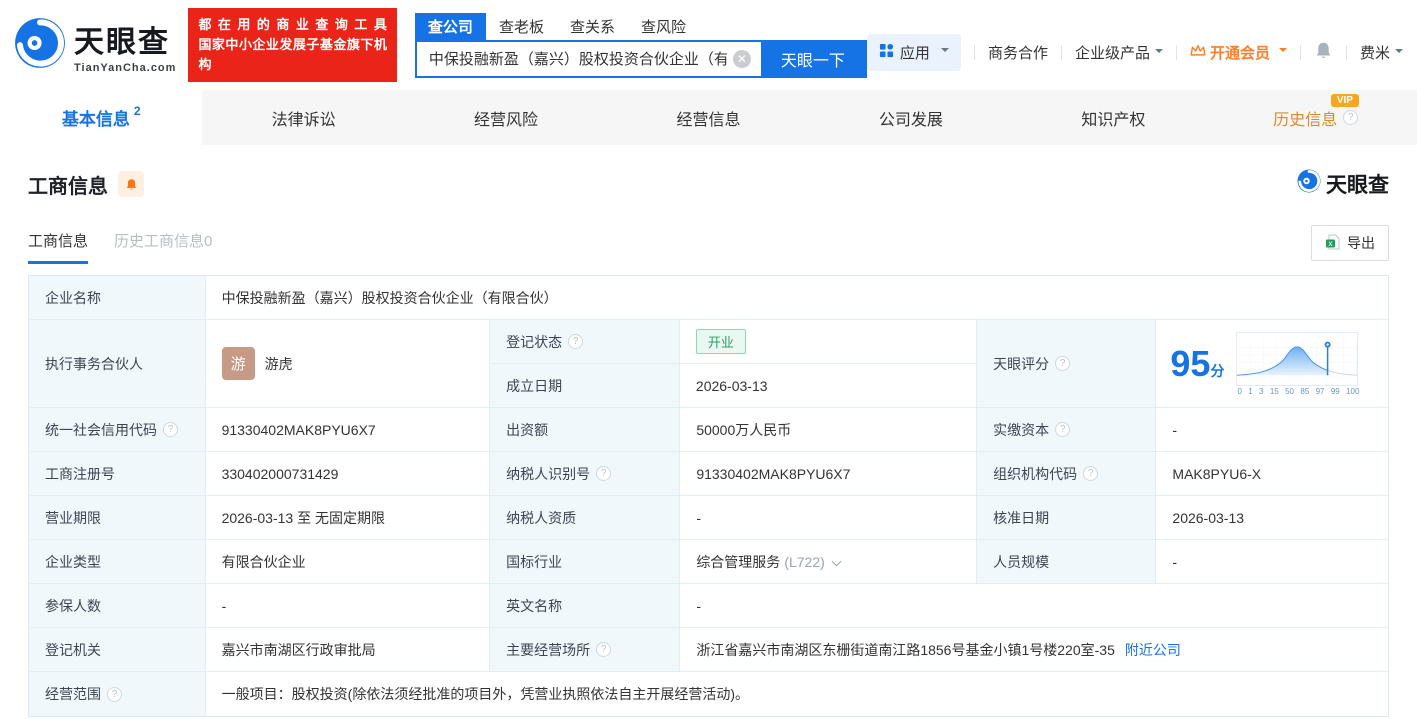 The height and width of the screenshot is (719, 1417). What do you see at coordinates (117, 650) in the screenshot?
I see `field-label: 登记机关` at bounding box center [117, 650].